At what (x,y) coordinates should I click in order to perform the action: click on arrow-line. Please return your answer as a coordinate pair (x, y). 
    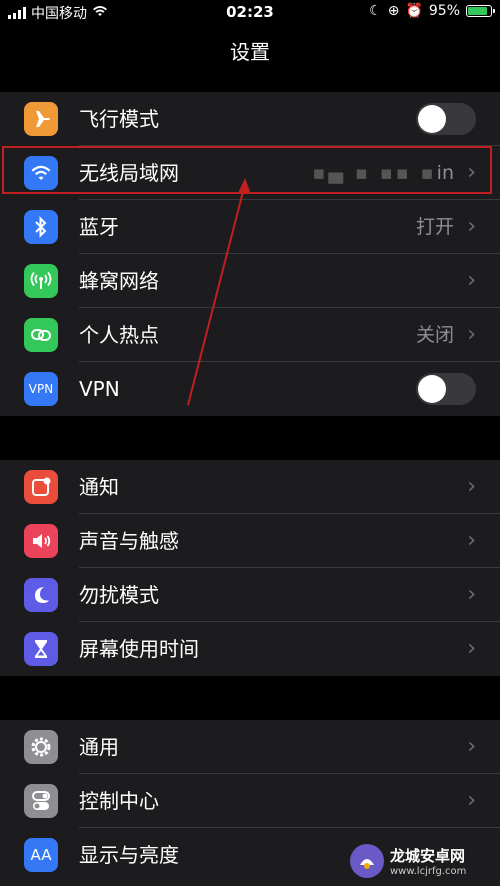
    Looking at the image, I should click on (216, 294).